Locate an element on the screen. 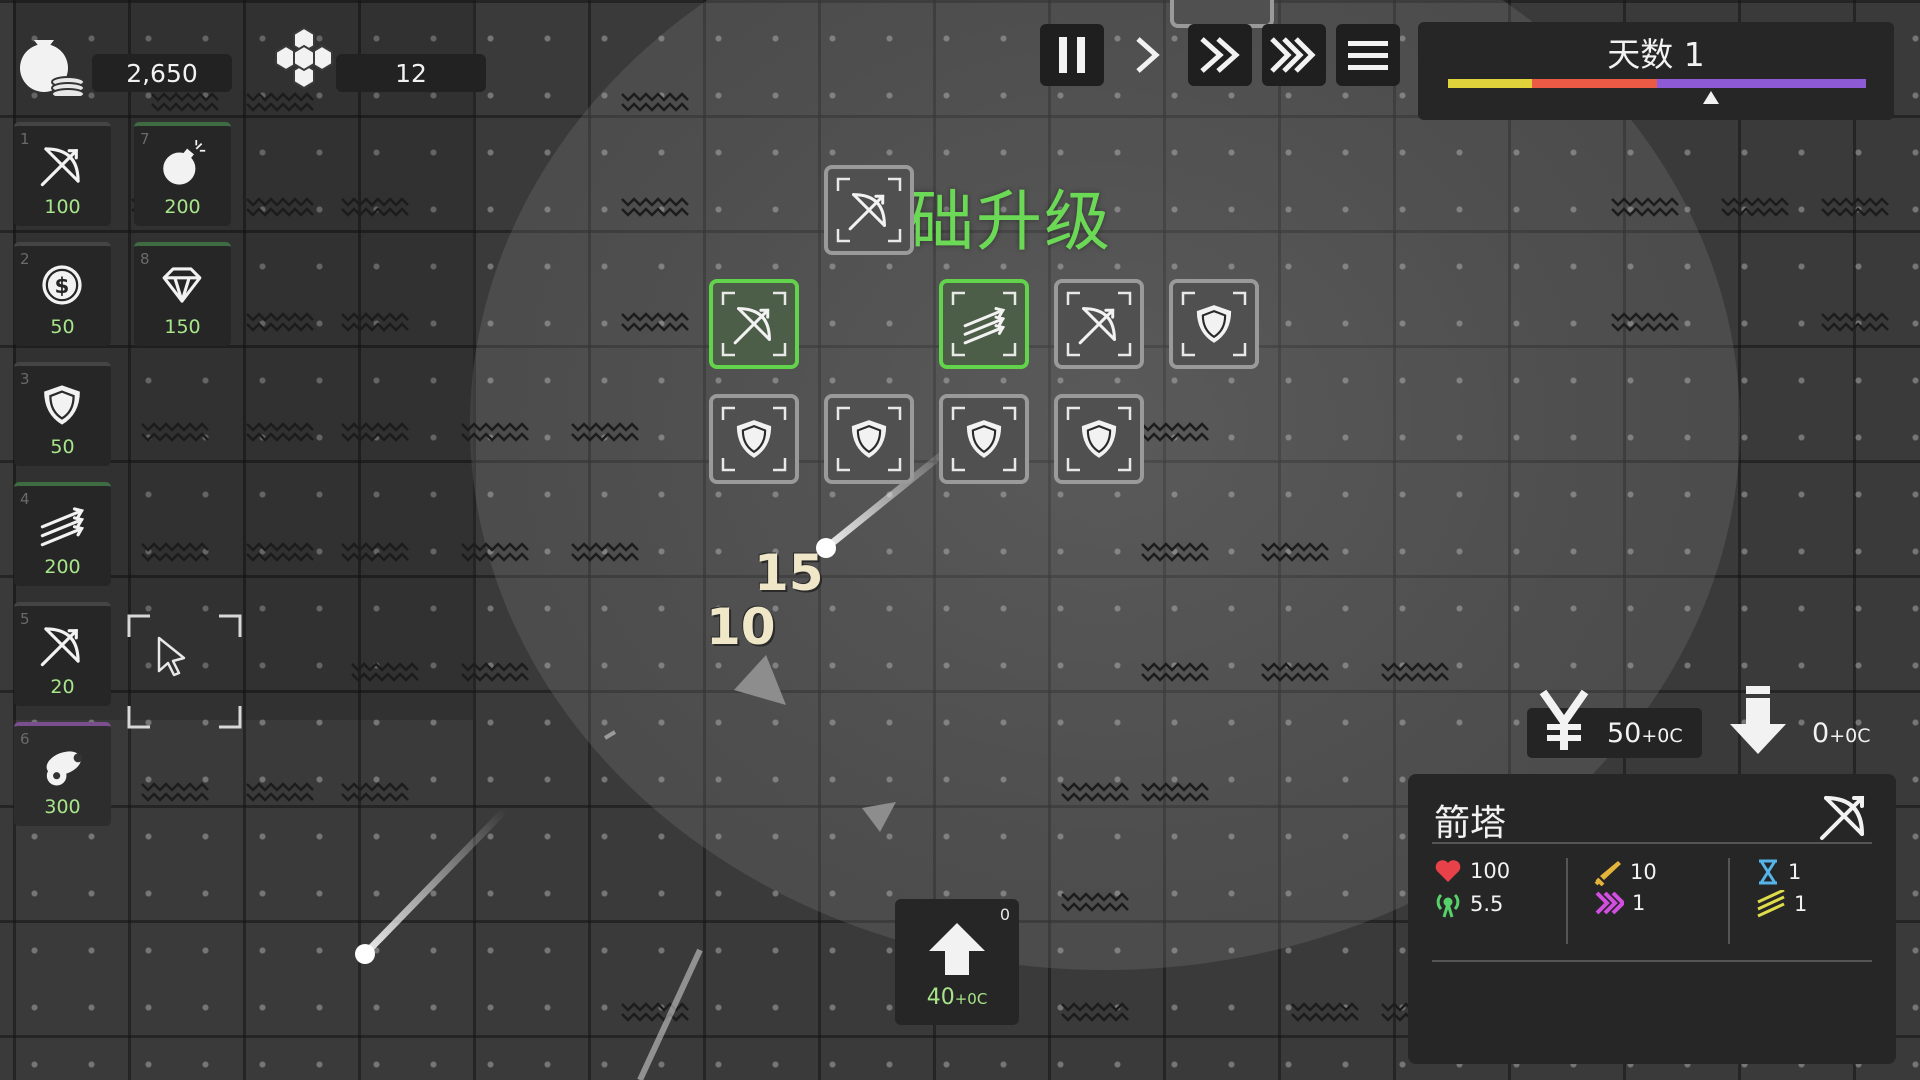  shop-hotkey: 2 is located at coordinates (25, 259).